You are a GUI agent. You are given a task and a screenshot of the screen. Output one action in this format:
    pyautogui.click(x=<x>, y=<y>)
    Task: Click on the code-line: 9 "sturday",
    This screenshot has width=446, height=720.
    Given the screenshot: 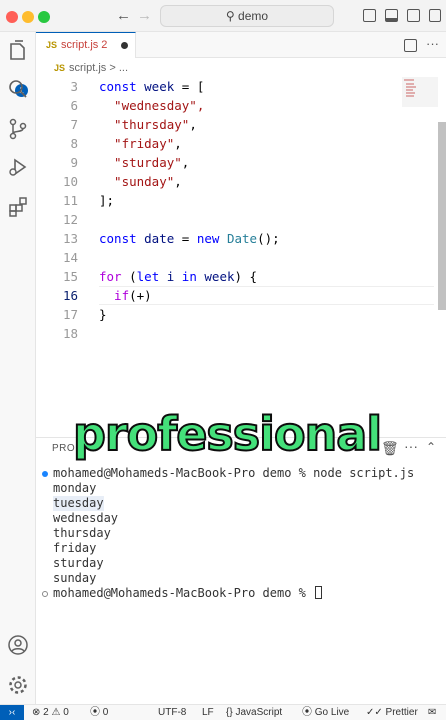 What is the action you would take?
    pyautogui.click(x=236, y=162)
    